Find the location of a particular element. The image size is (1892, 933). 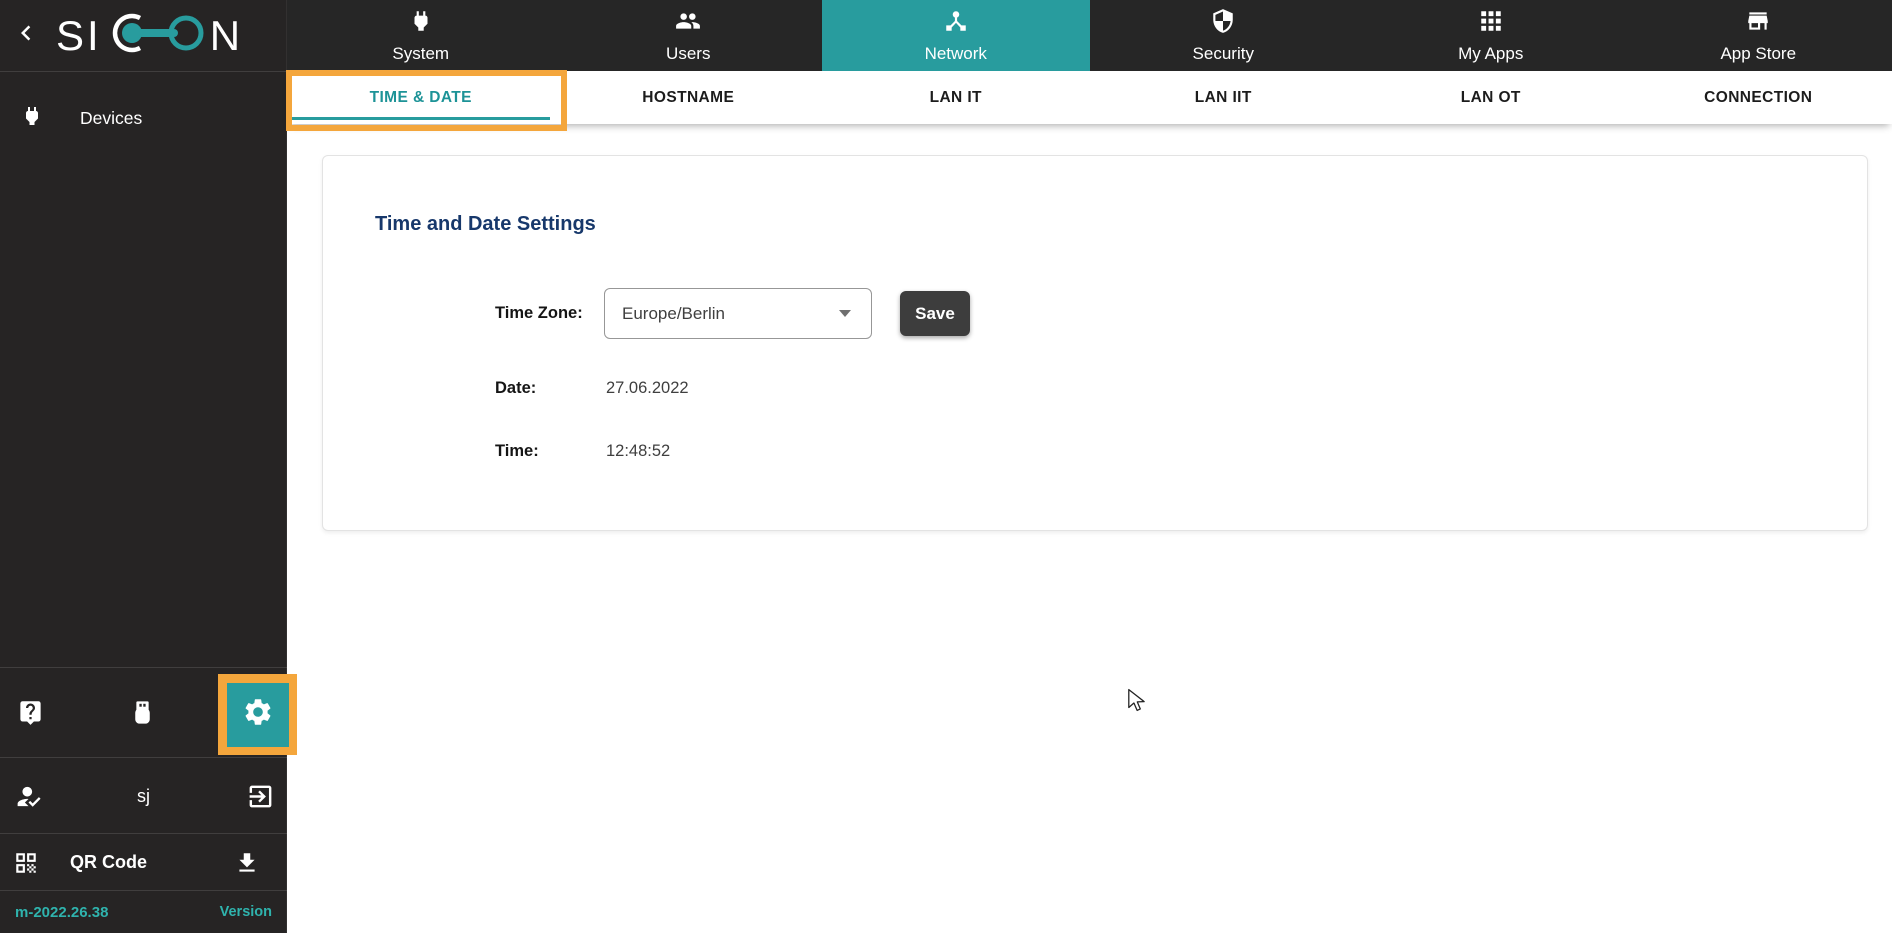

subtab-lan-it: LAN IT is located at coordinates (956, 97).